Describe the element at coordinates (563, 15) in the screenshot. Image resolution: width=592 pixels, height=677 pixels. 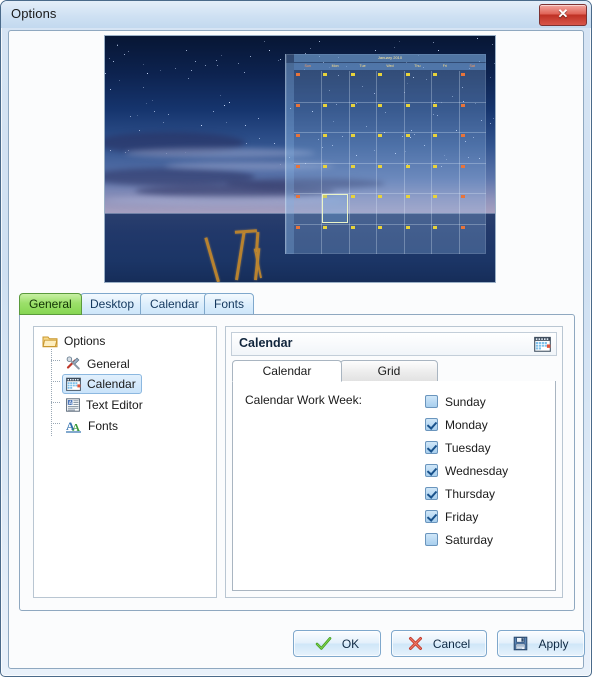
I see `close-button: ✕` at that location.